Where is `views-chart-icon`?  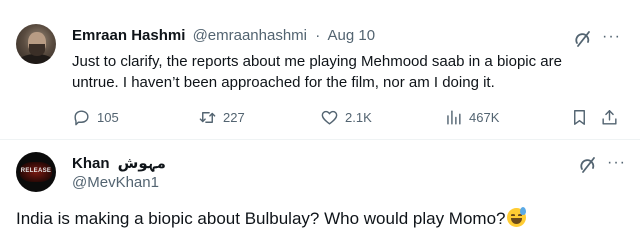
views-chart-icon is located at coordinates (454, 117).